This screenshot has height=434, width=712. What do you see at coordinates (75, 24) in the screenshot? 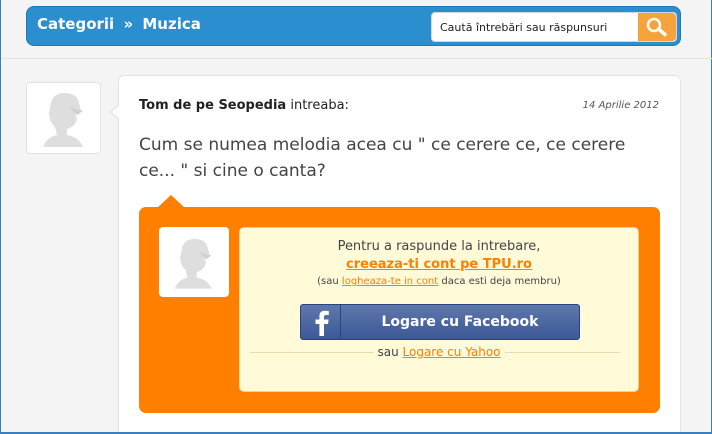
I see `breadcrumb-root-link: Categorii` at bounding box center [75, 24].